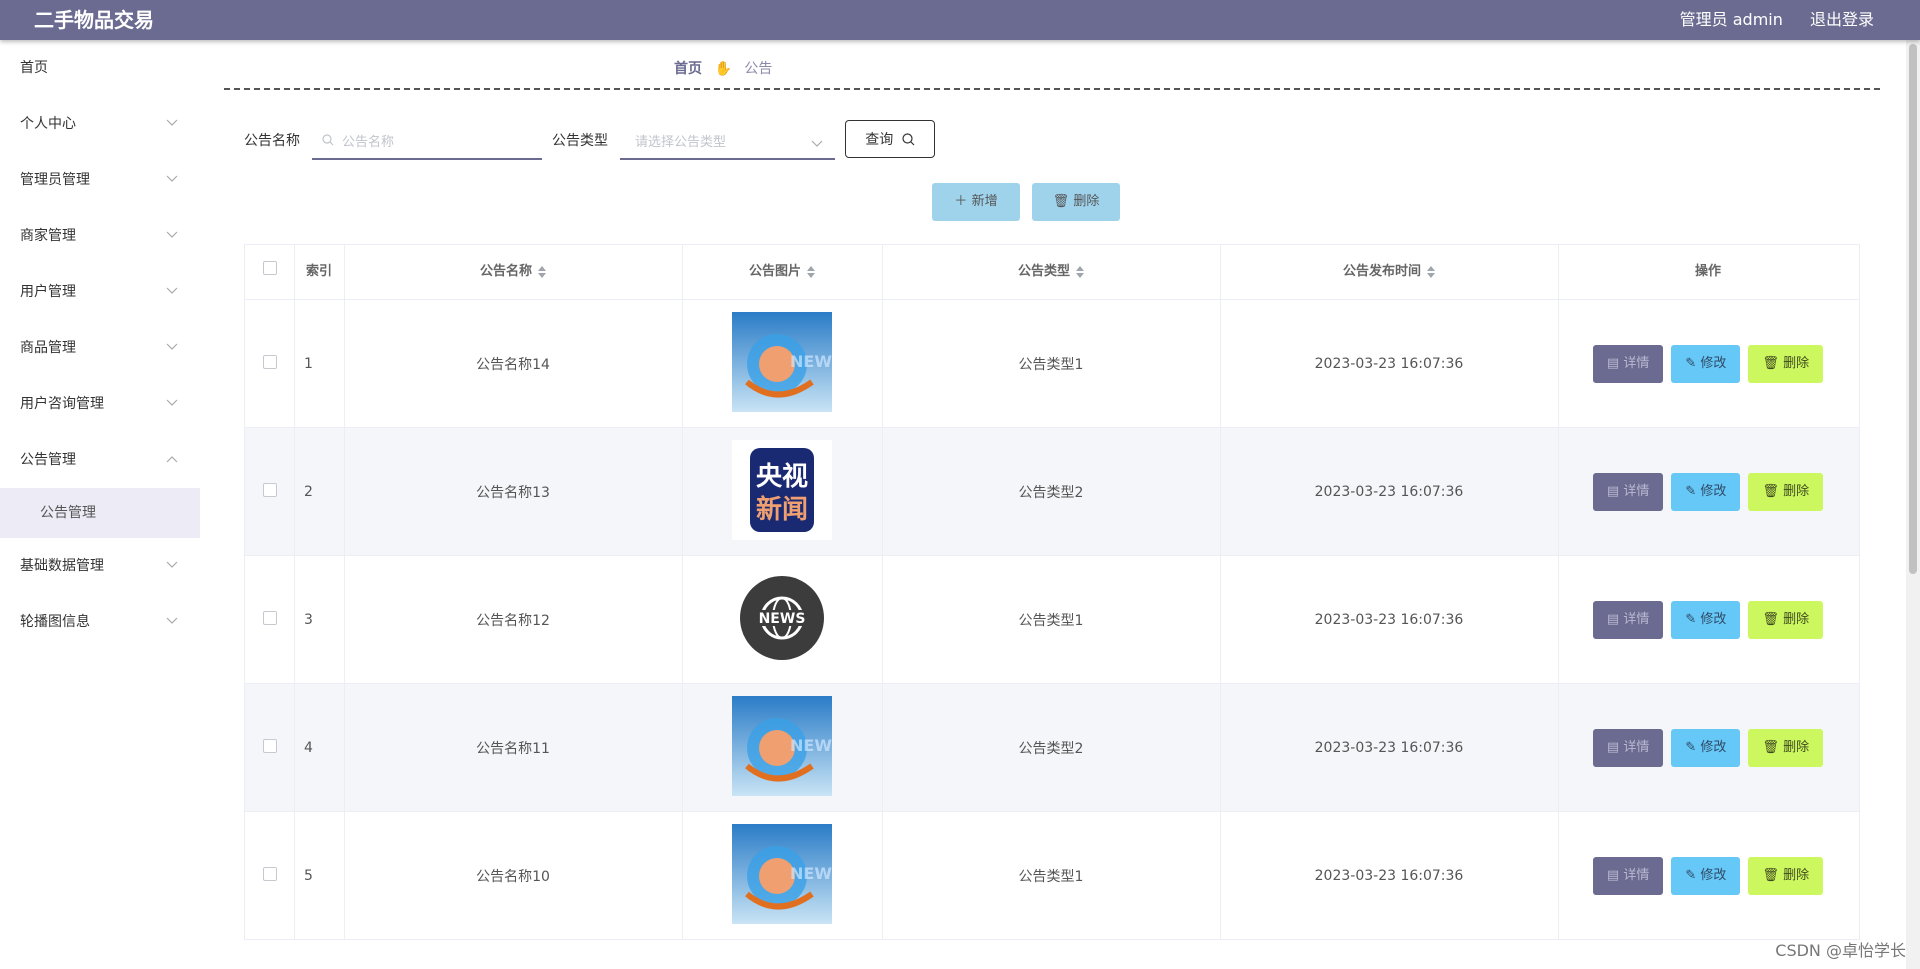 The width and height of the screenshot is (1920, 969). What do you see at coordinates (100, 404) in the screenshot?
I see `sidebar-item-consult: 用户咨询管理` at bounding box center [100, 404].